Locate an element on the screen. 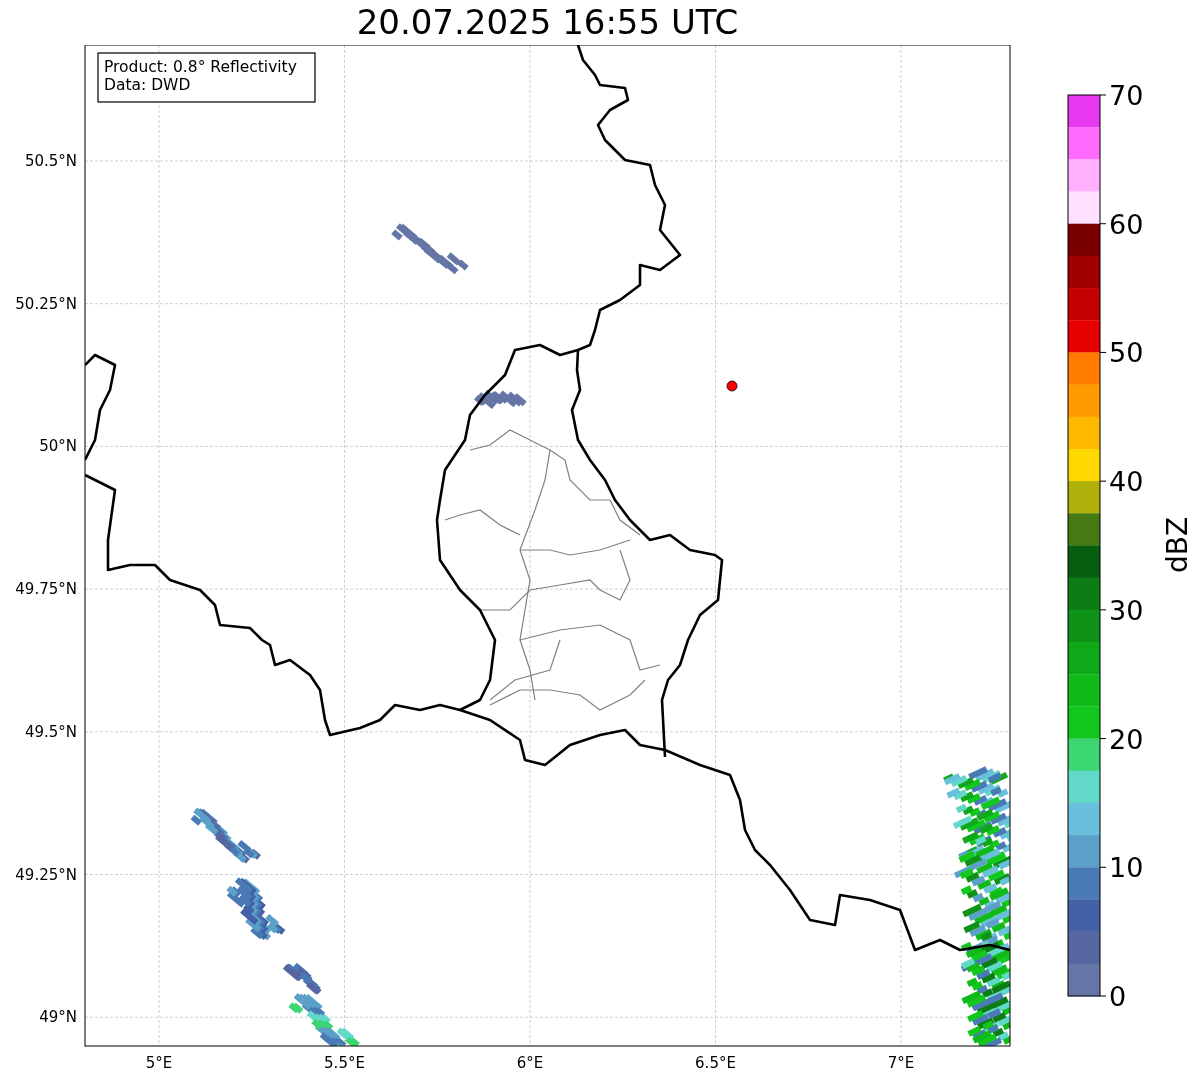 The width and height of the screenshot is (1202, 1081). colorbar-tick-label: 50 is located at coordinates (1126, 353).